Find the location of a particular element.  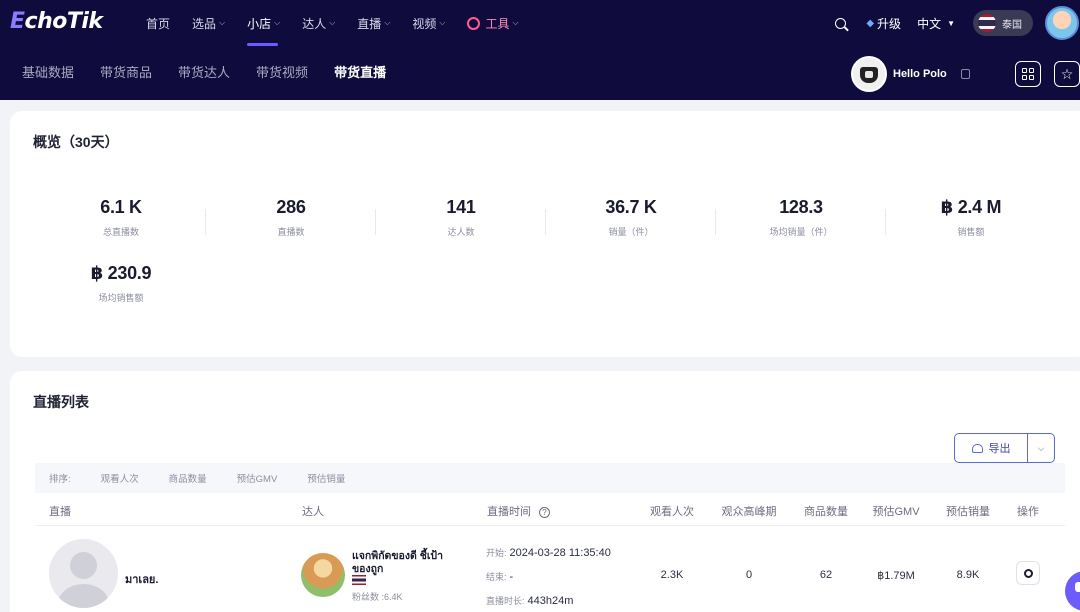

tab-basic-data: 基础数据 is located at coordinates (48, 81).